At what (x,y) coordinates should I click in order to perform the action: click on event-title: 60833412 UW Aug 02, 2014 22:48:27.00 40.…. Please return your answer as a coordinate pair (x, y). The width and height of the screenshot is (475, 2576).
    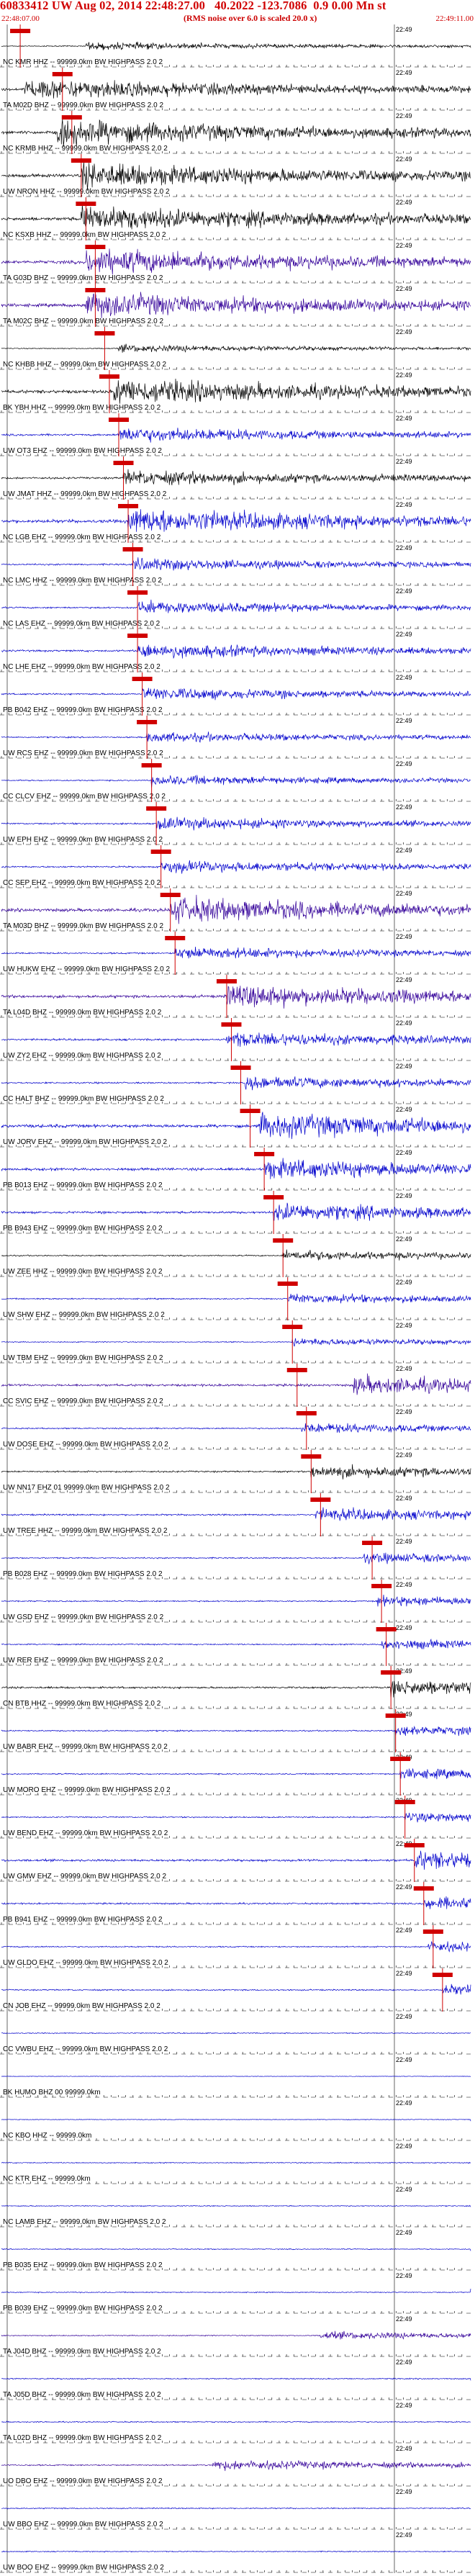
    Looking at the image, I should click on (193, 6).